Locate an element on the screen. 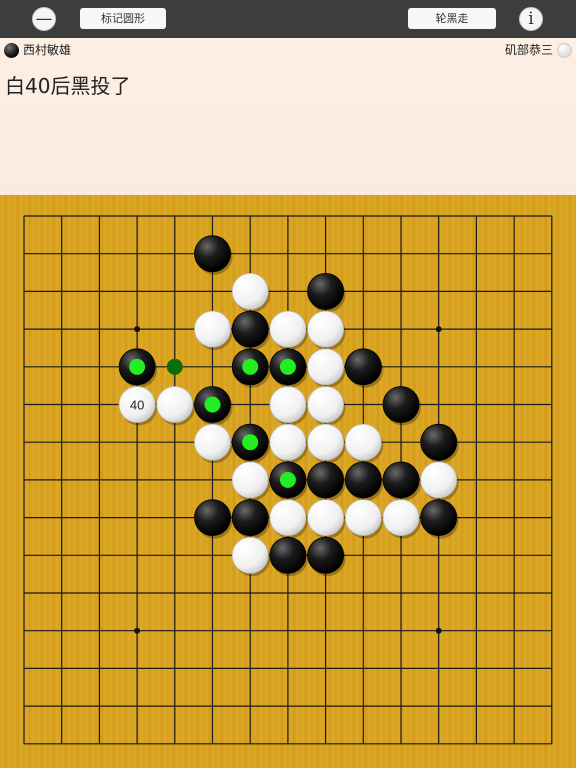 The width and height of the screenshot is (576, 768). move-number-label: 40 is located at coordinates (137, 405).